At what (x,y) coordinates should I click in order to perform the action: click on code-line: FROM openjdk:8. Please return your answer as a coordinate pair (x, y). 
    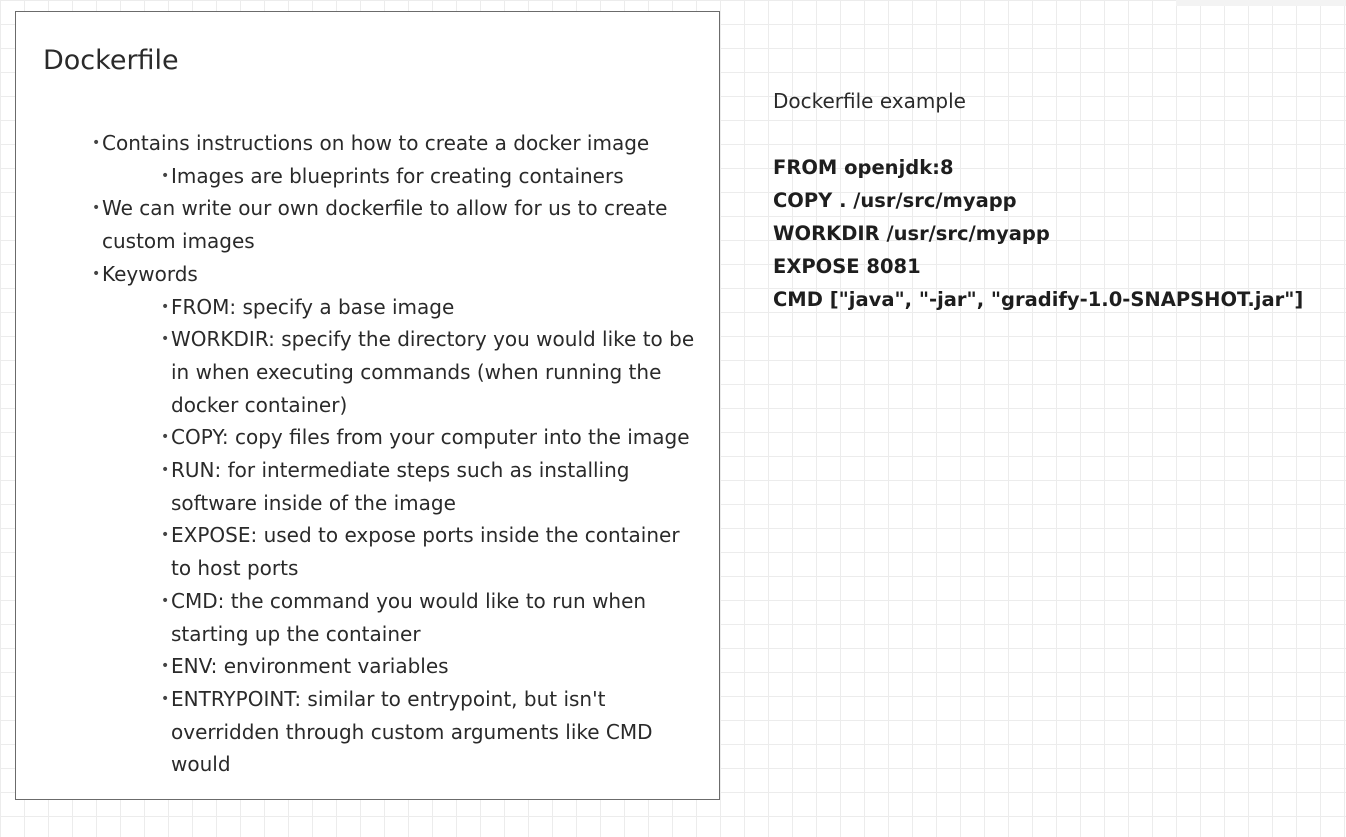
    Looking at the image, I should click on (863, 167).